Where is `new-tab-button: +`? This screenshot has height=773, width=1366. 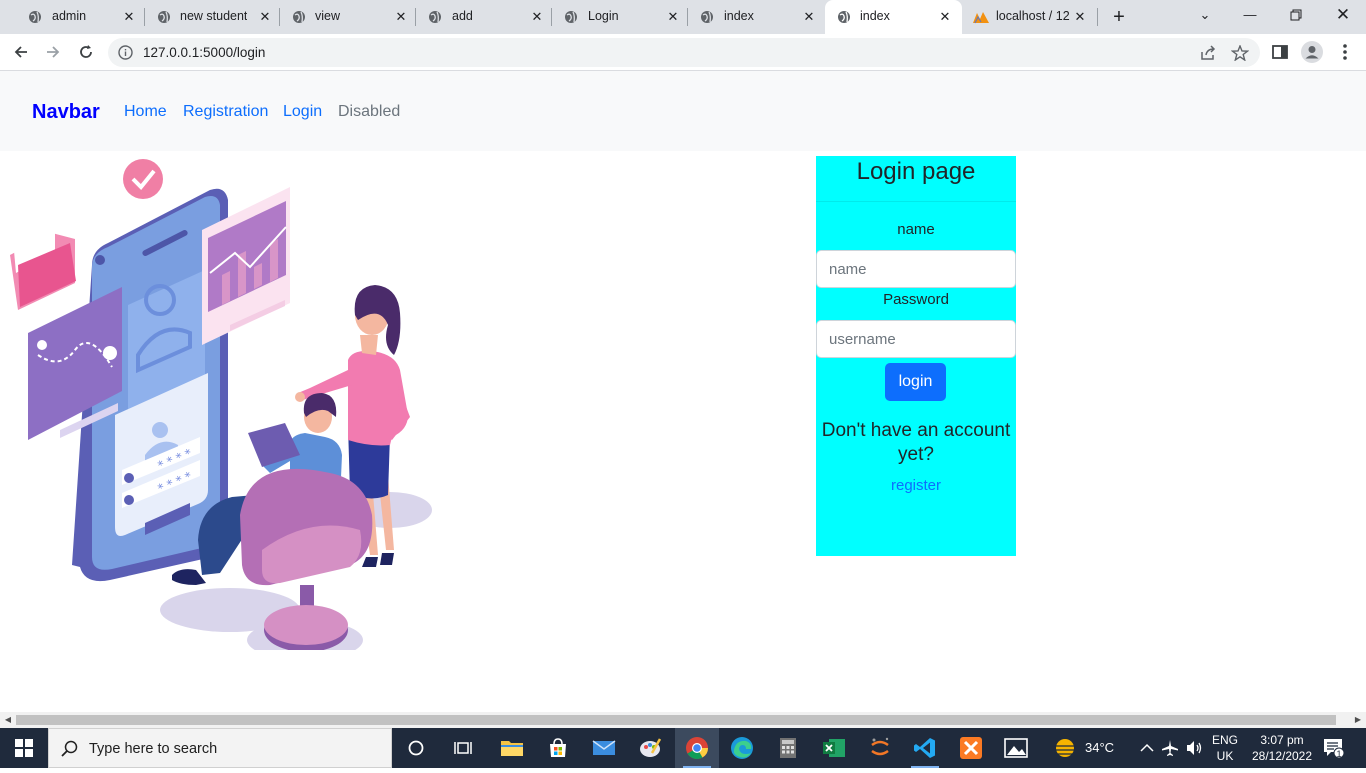
new-tab-button: + is located at coordinates (1119, 17).